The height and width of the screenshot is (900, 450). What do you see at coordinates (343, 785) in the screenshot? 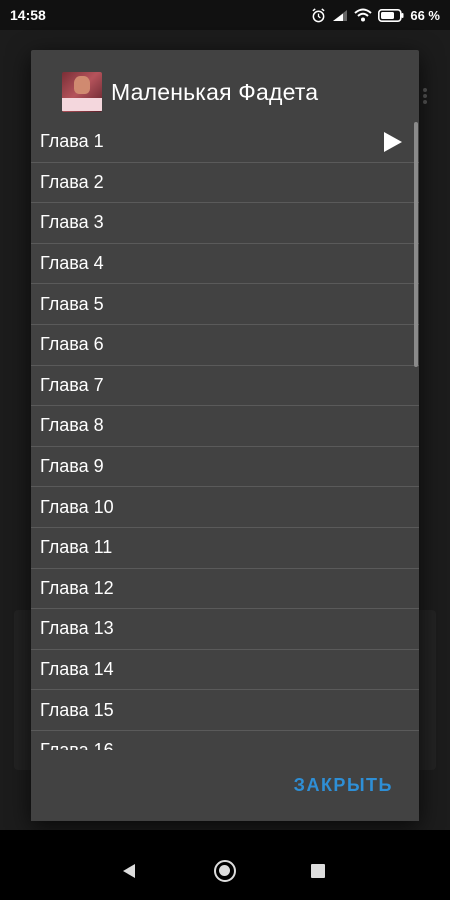
I see `close-button: ЗАКРЫТЬ` at bounding box center [343, 785].